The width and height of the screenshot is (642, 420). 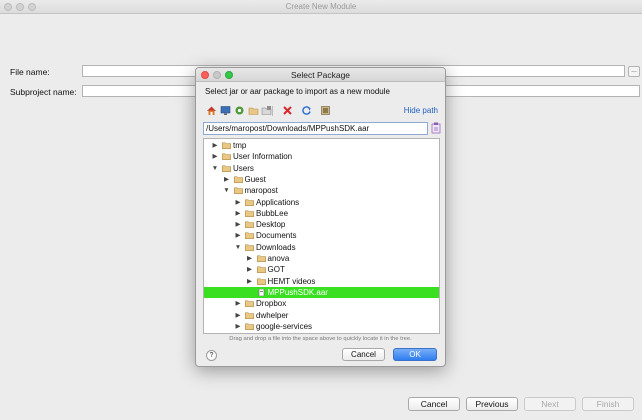 What do you see at coordinates (321, 258) in the screenshot?
I see `tree-folder-row: ▶ anova` at bounding box center [321, 258].